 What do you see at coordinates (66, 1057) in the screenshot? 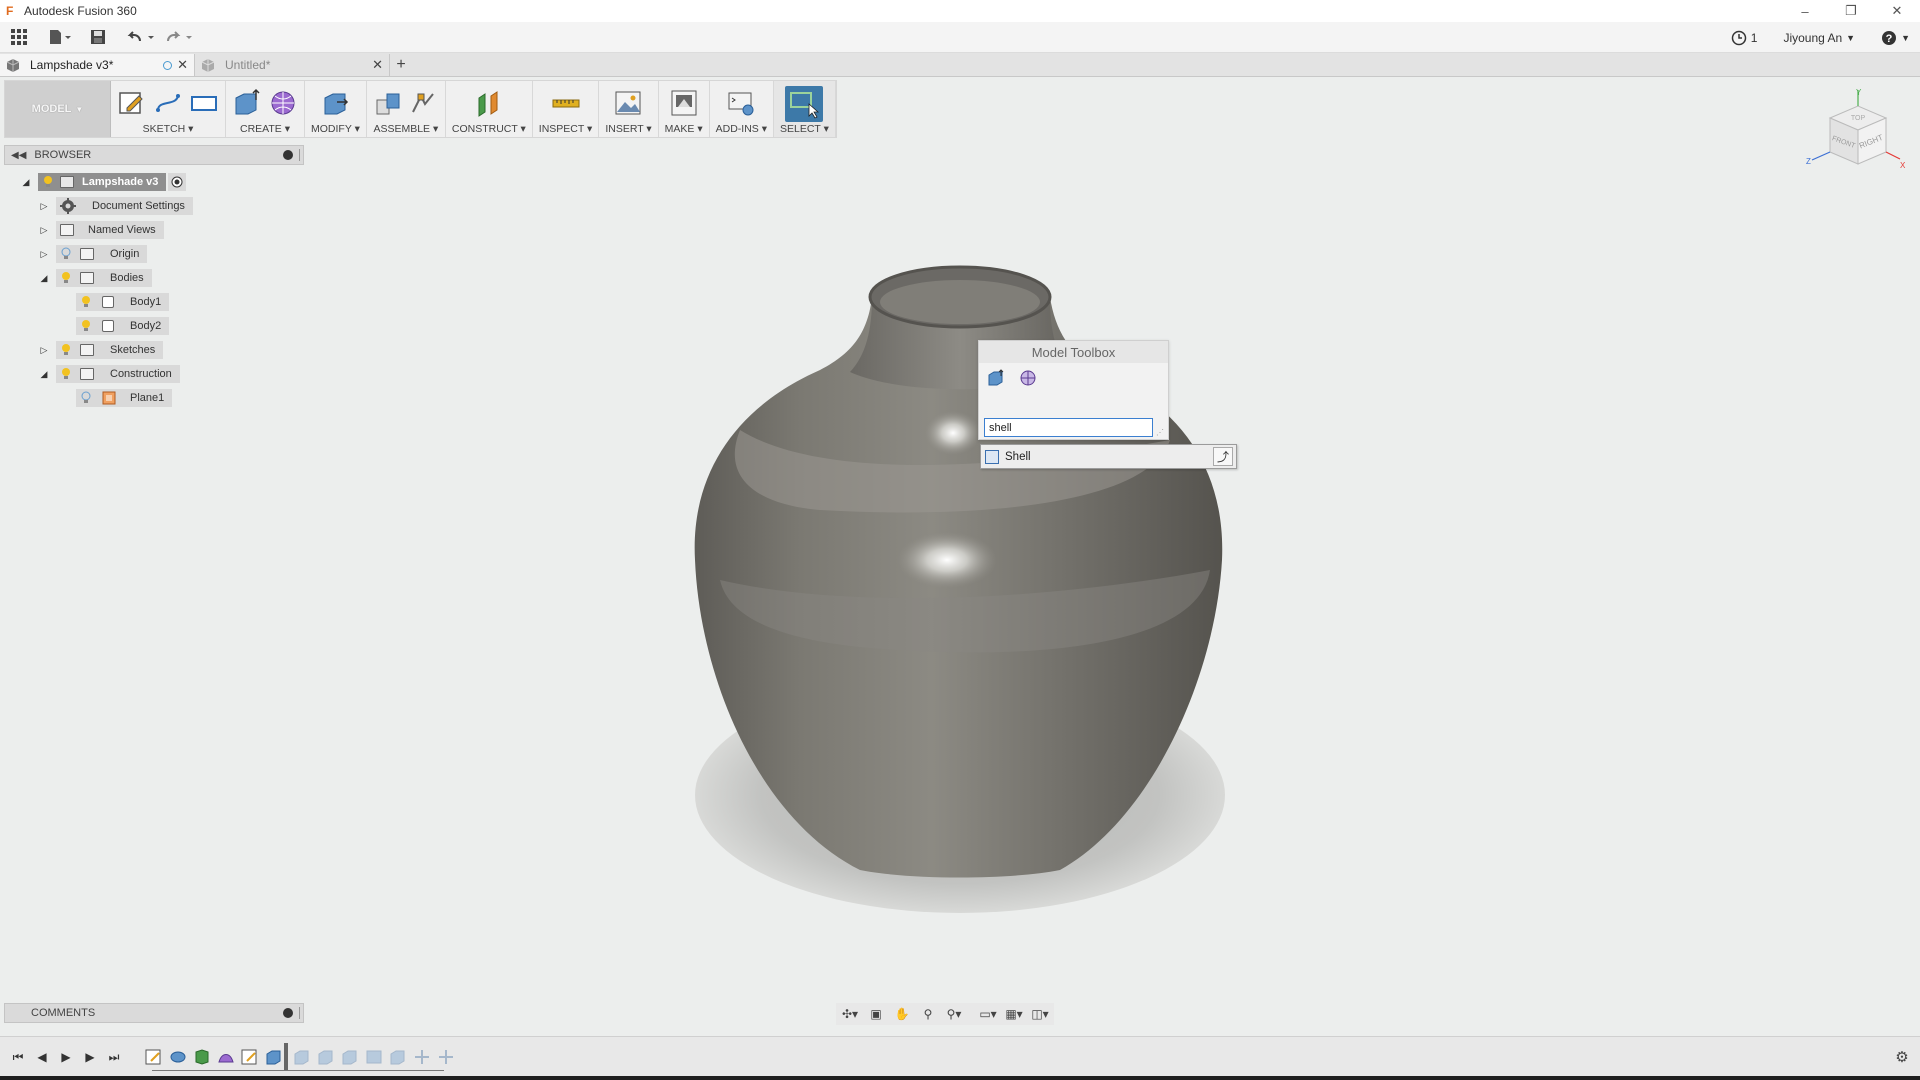
I see `play-icon: ▶` at bounding box center [66, 1057].